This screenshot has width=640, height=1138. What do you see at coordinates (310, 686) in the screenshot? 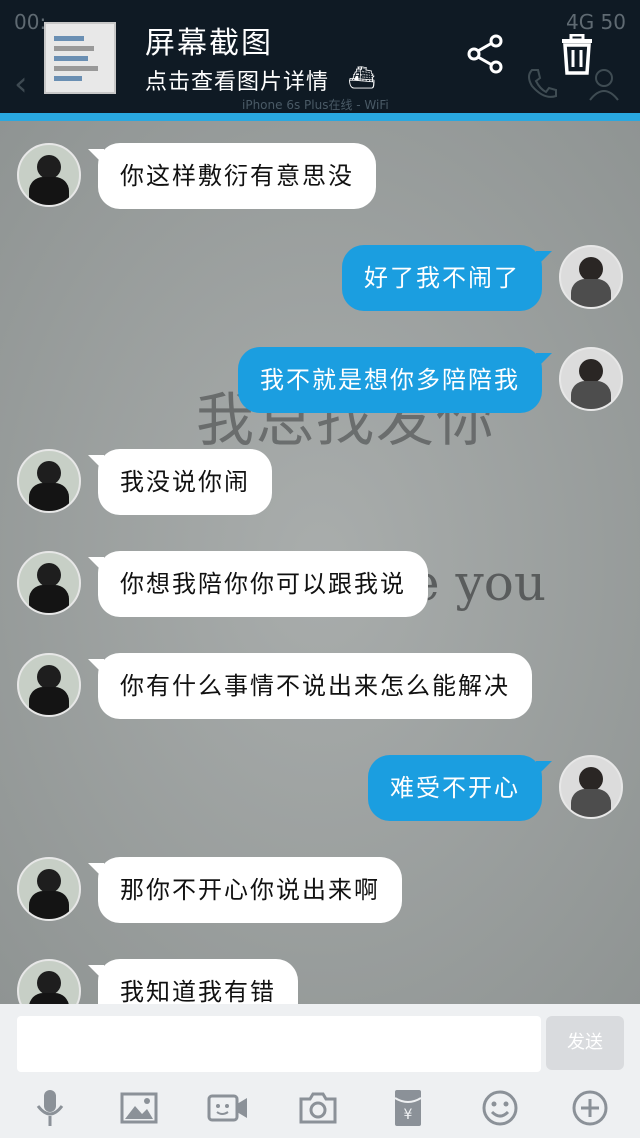
I see `message-bubble: 你有什么事情不说出来怎么能解决` at bounding box center [310, 686].